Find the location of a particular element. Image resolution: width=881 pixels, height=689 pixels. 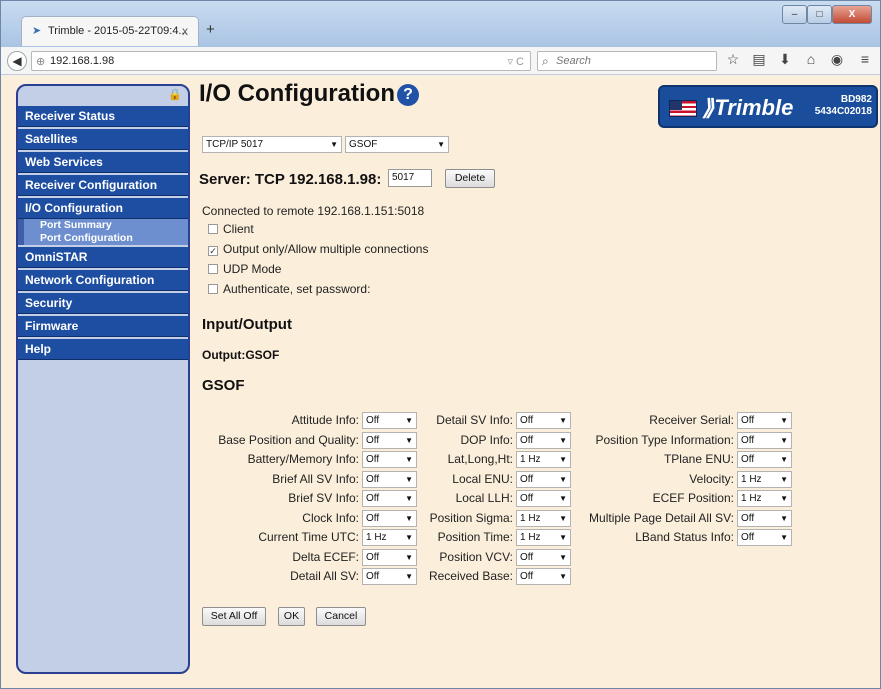

home-icon: ⌂ is located at coordinates (811, 59).